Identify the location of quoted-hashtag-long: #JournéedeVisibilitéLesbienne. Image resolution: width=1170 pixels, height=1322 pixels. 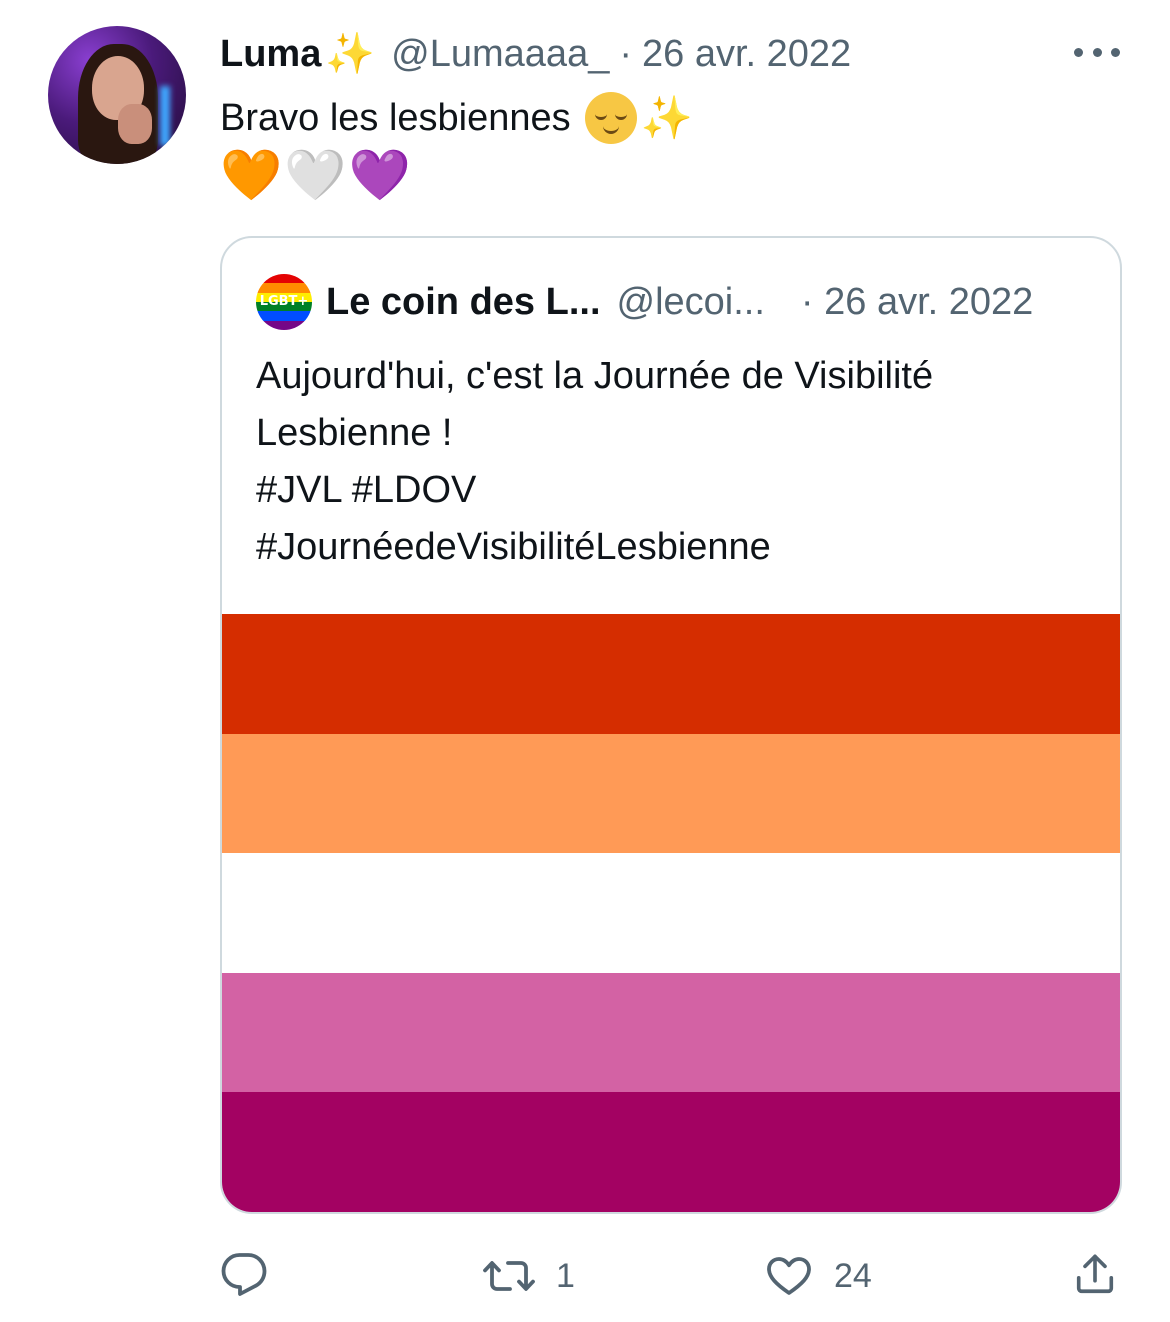
(671, 547).